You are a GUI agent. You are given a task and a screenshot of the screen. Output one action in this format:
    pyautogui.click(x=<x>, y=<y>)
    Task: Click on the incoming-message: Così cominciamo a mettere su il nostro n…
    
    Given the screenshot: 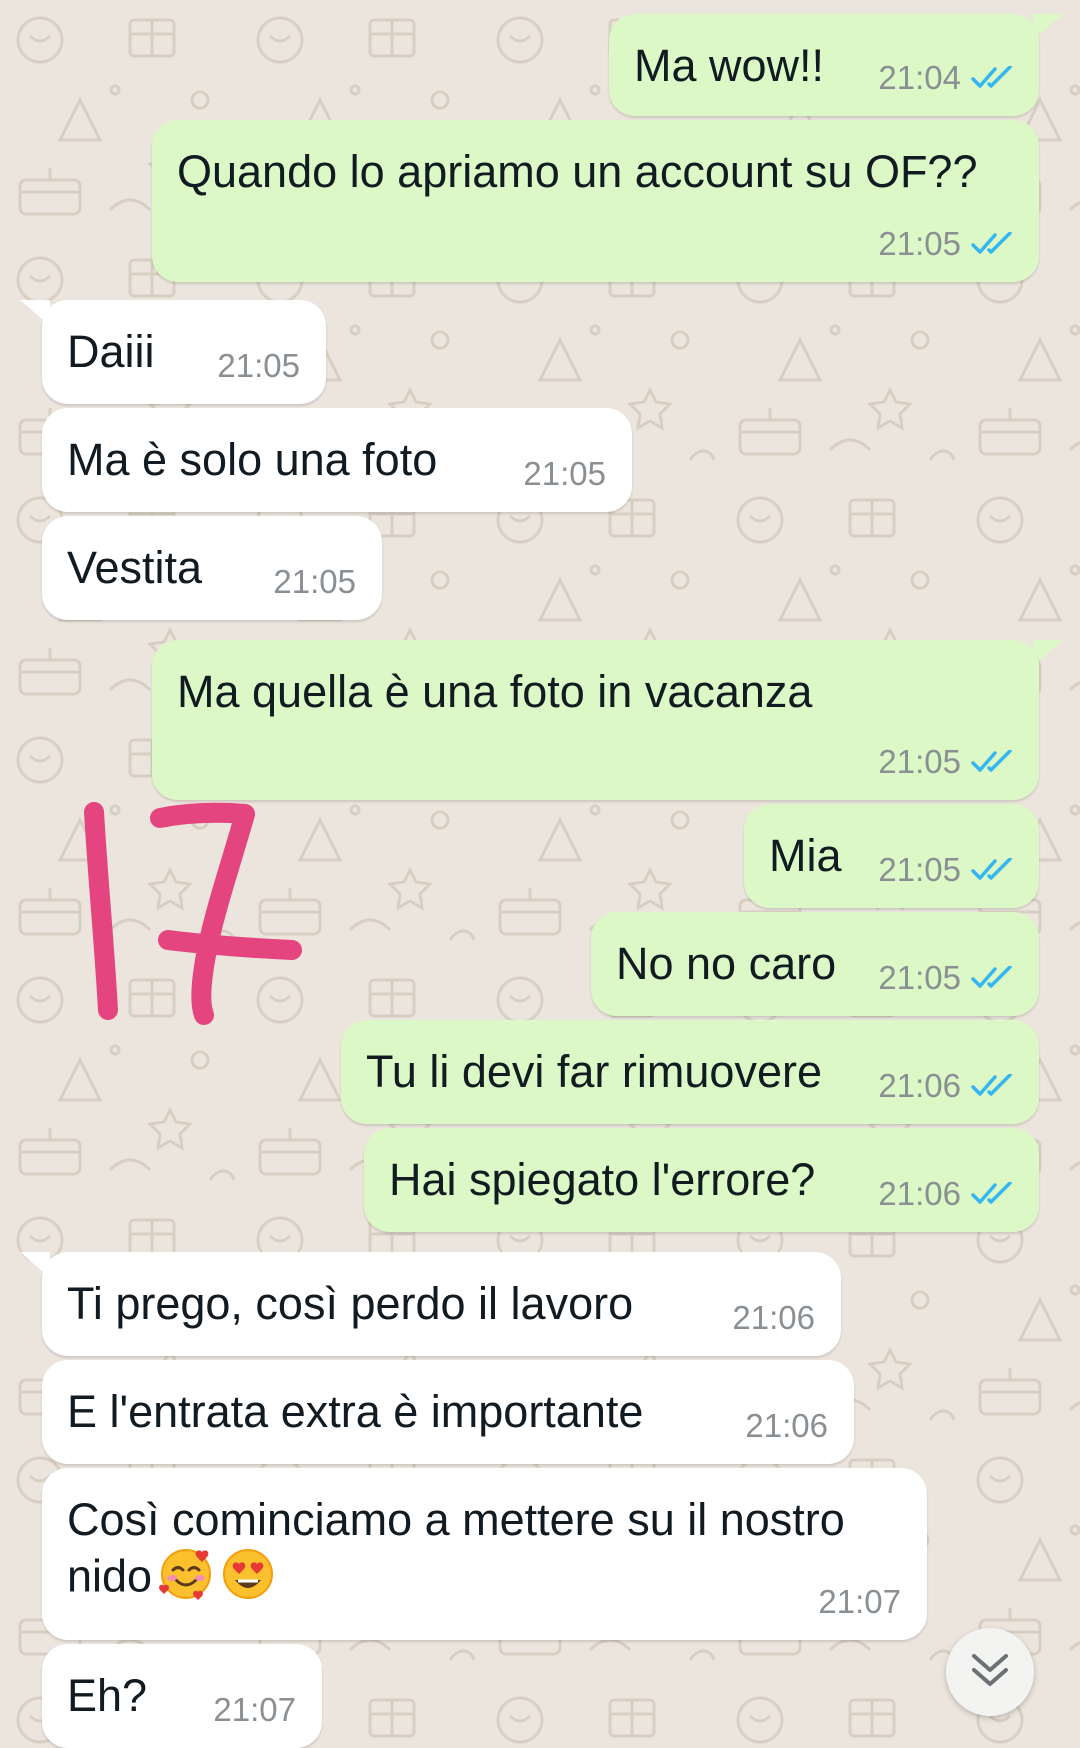 What is the action you would take?
    pyautogui.click(x=484, y=1554)
    